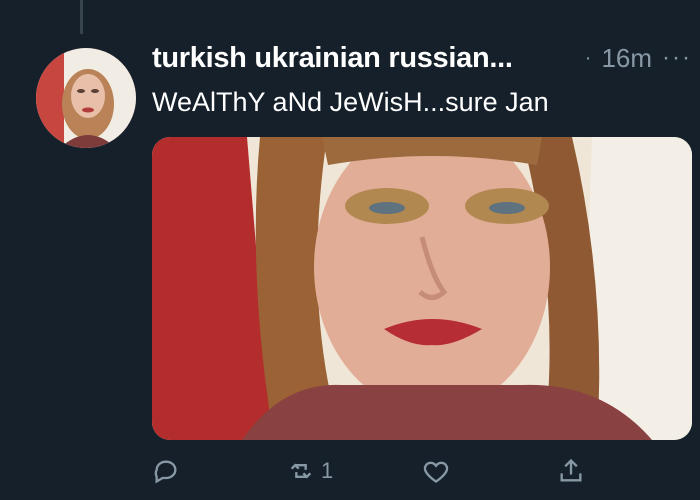  What do you see at coordinates (301, 471) in the screenshot?
I see `retweet-icon` at bounding box center [301, 471].